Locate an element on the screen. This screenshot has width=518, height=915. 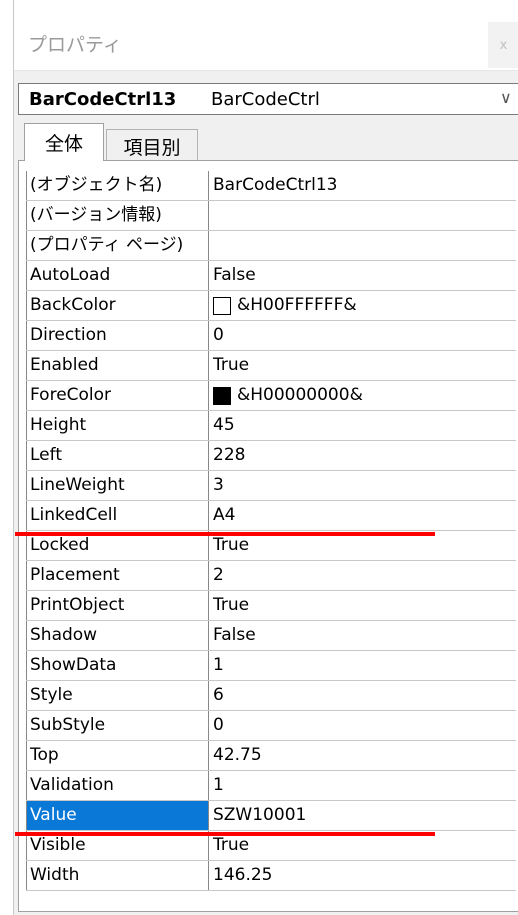
property-row: Width 146.25 is located at coordinates (271, 876).